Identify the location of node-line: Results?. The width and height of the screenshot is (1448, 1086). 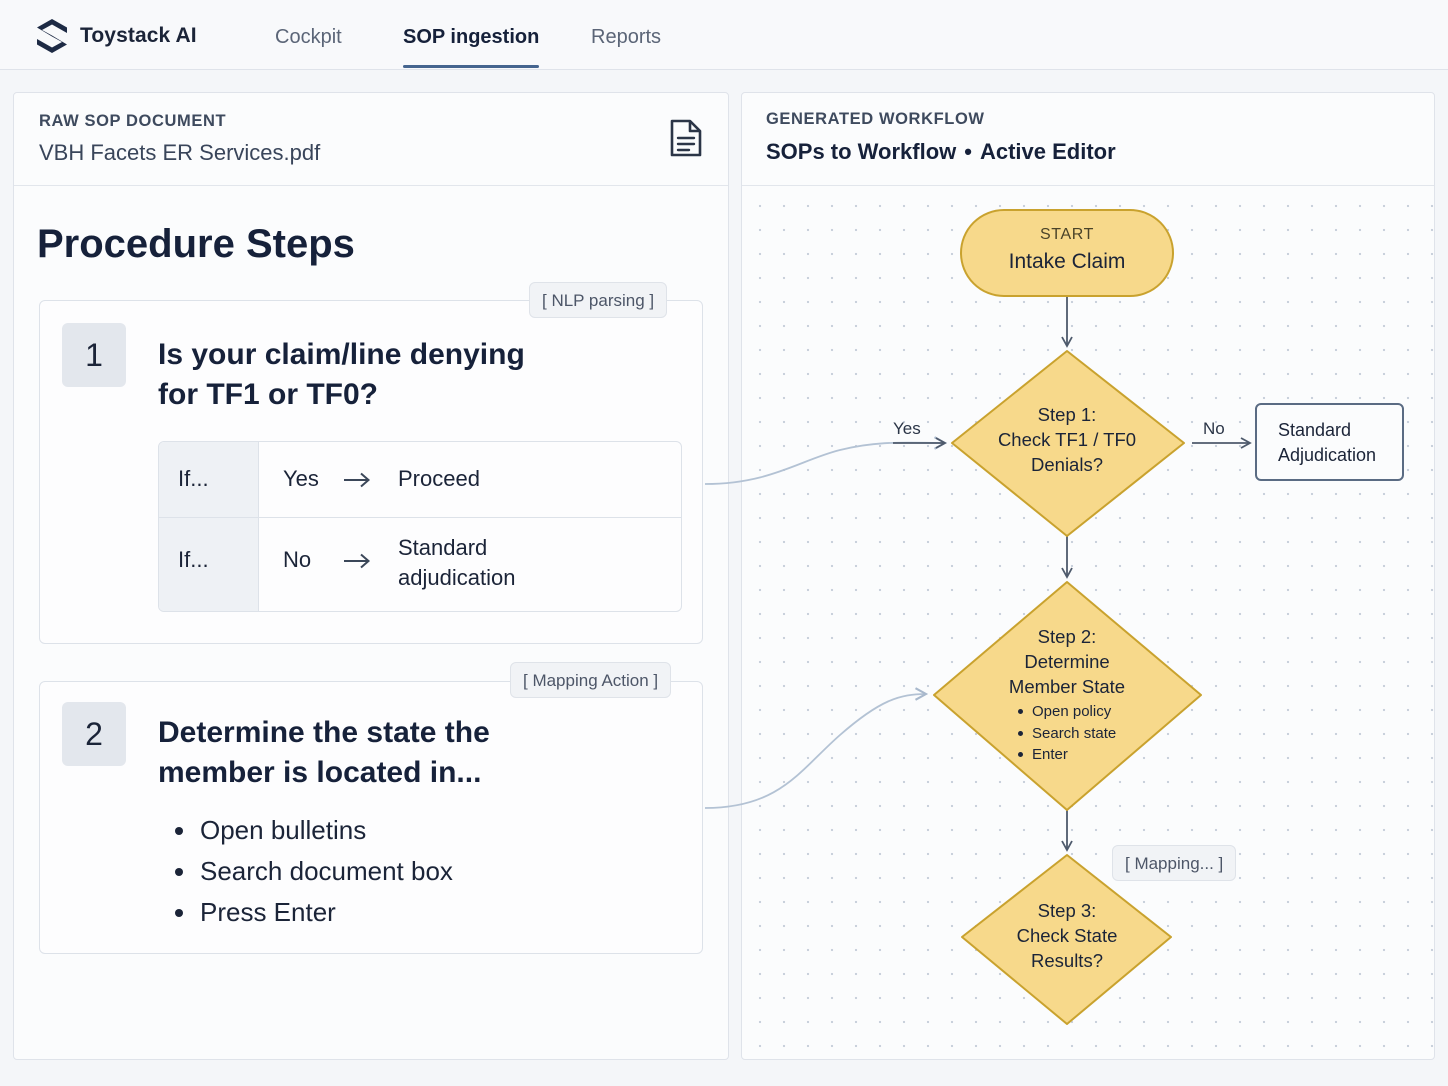
(1067, 960).